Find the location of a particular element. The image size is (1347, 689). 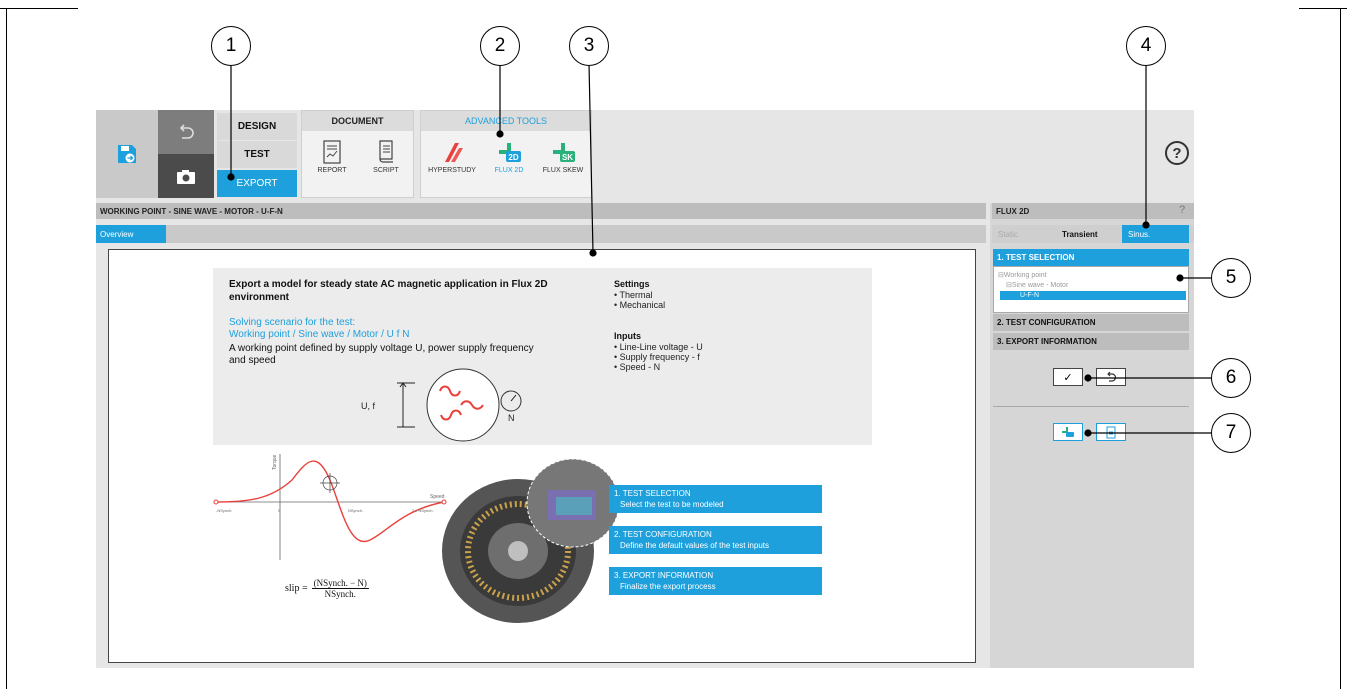

callout-2: 2 is located at coordinates (500, 46).